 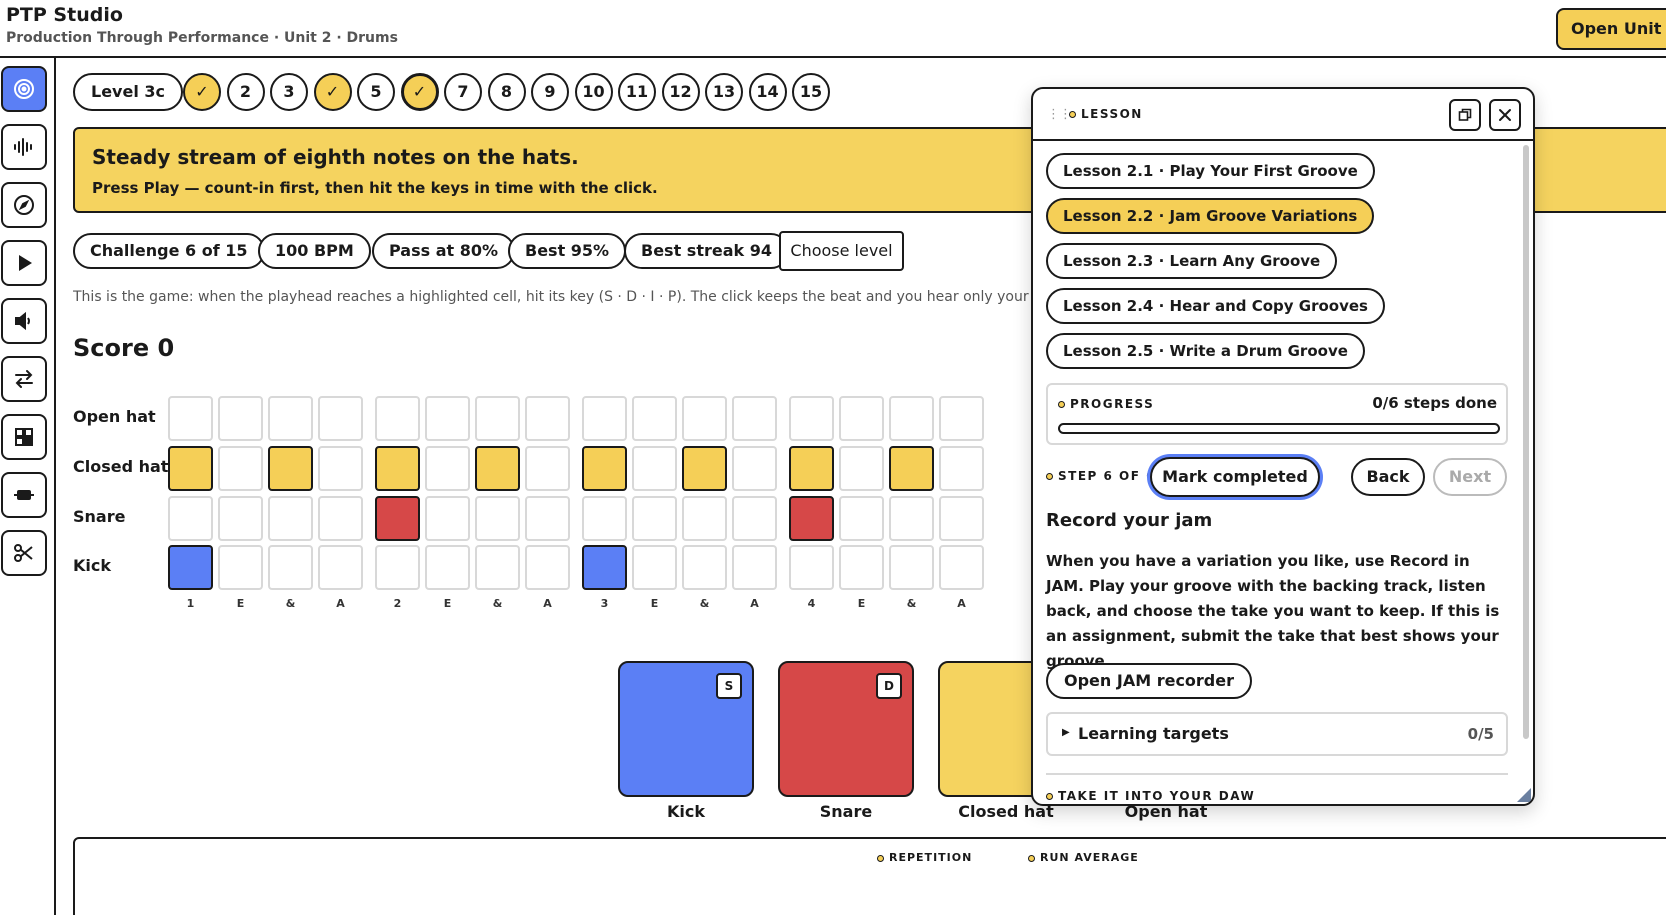 I want to click on level-step-6: ✓, so click(x=419, y=92).